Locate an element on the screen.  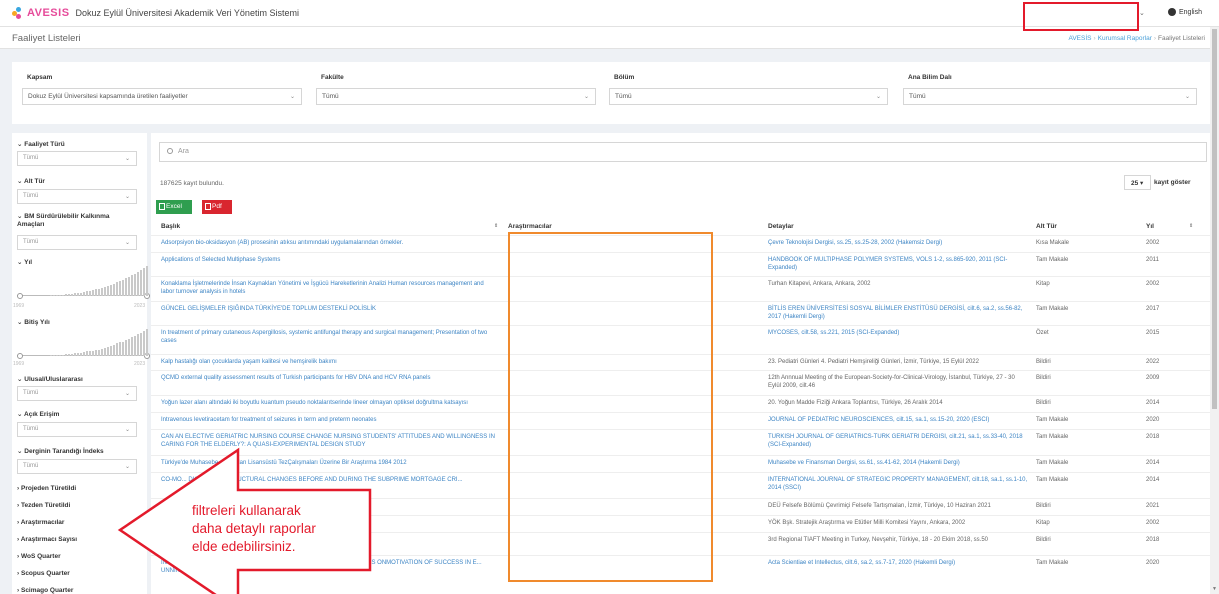
col-header-year: Yıl is located at coordinates (1150, 226).